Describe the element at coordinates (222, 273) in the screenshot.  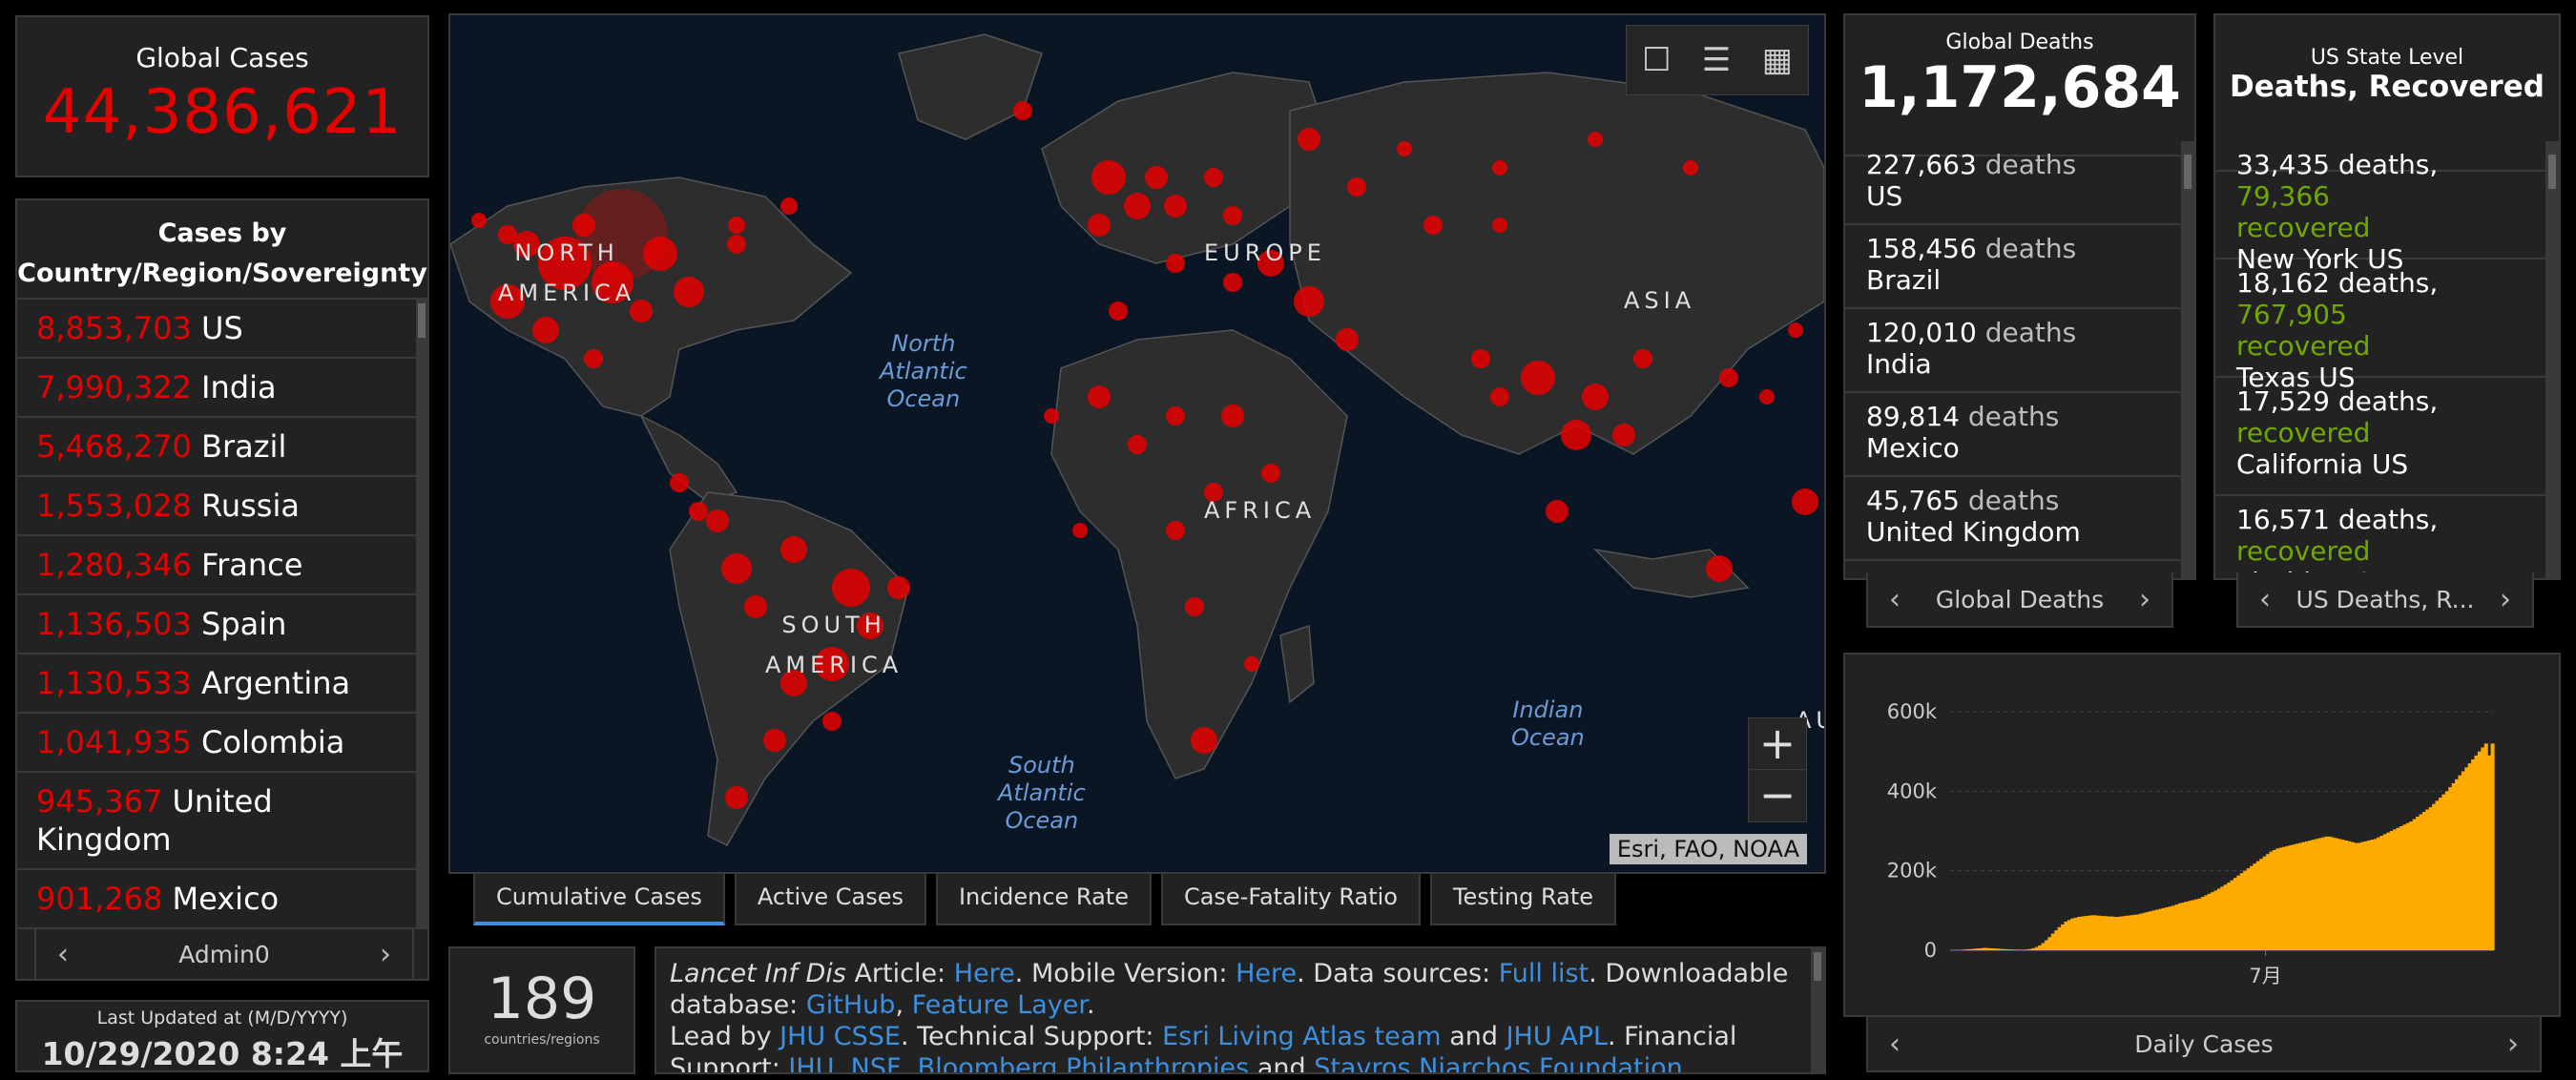
I see `cases-header-line2: Country/Region/Sovereignty` at that location.